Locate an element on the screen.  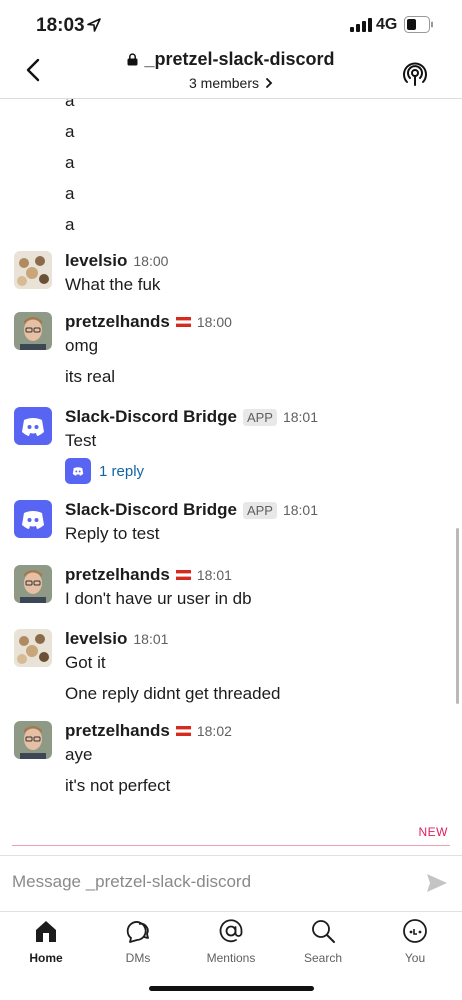
channel-title-block: _pretzel-slack-discord 3 members is located at coordinates (231, 71).